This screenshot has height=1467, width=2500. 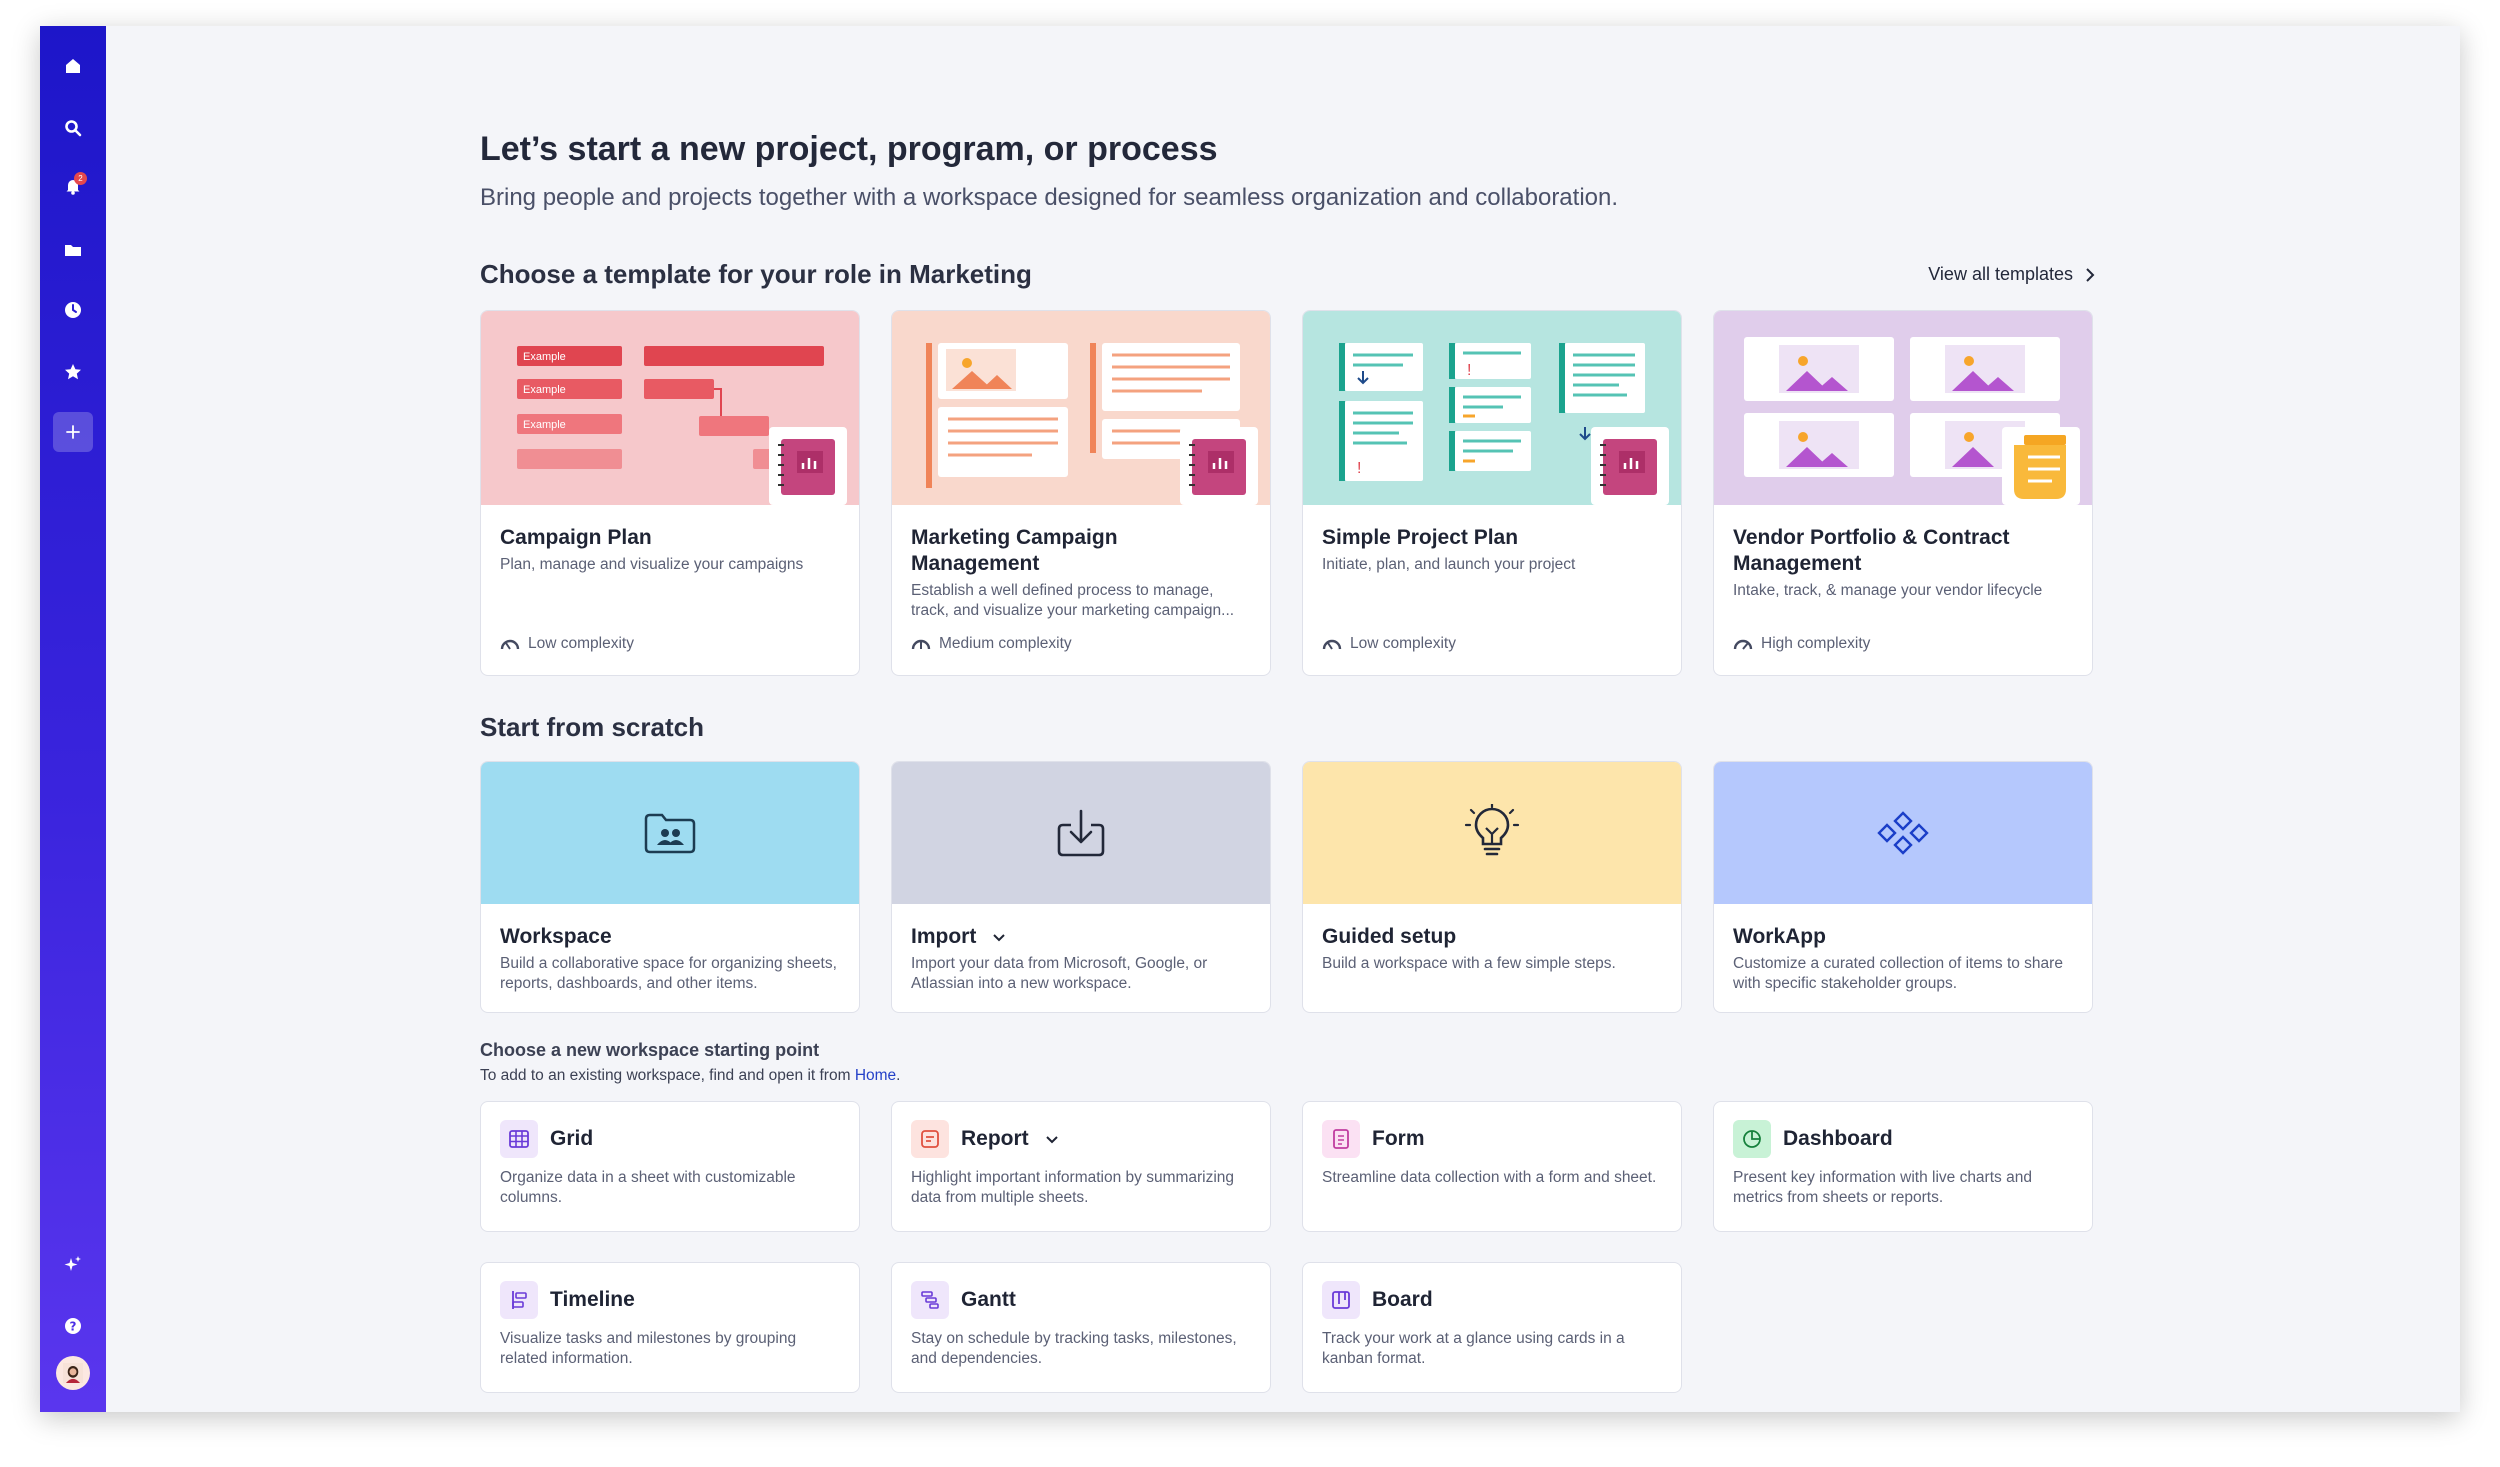 What do you see at coordinates (581, 643) in the screenshot?
I see `complexity-label: Low complexity` at bounding box center [581, 643].